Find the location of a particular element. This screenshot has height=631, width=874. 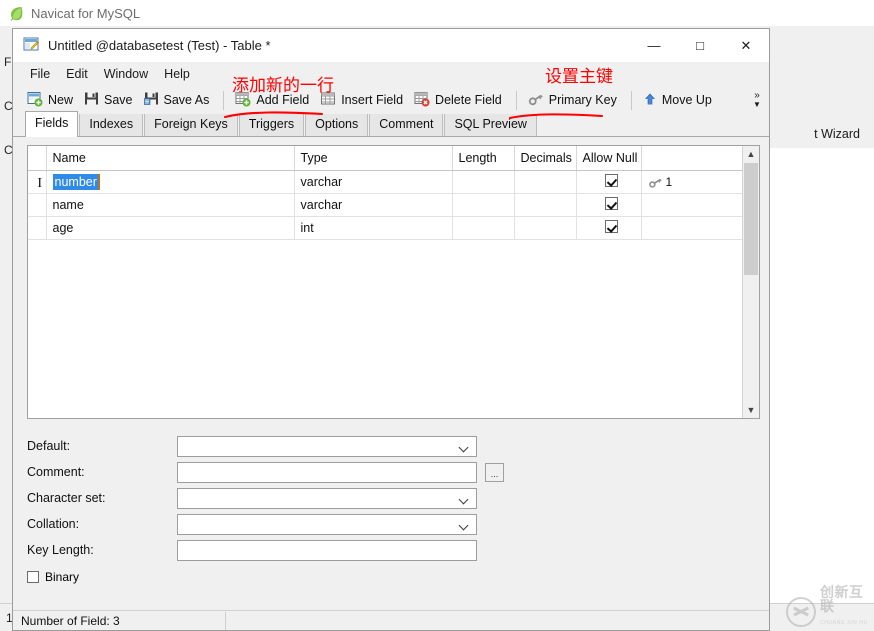

header-allow-null: Allow Null is located at coordinates (609, 158).